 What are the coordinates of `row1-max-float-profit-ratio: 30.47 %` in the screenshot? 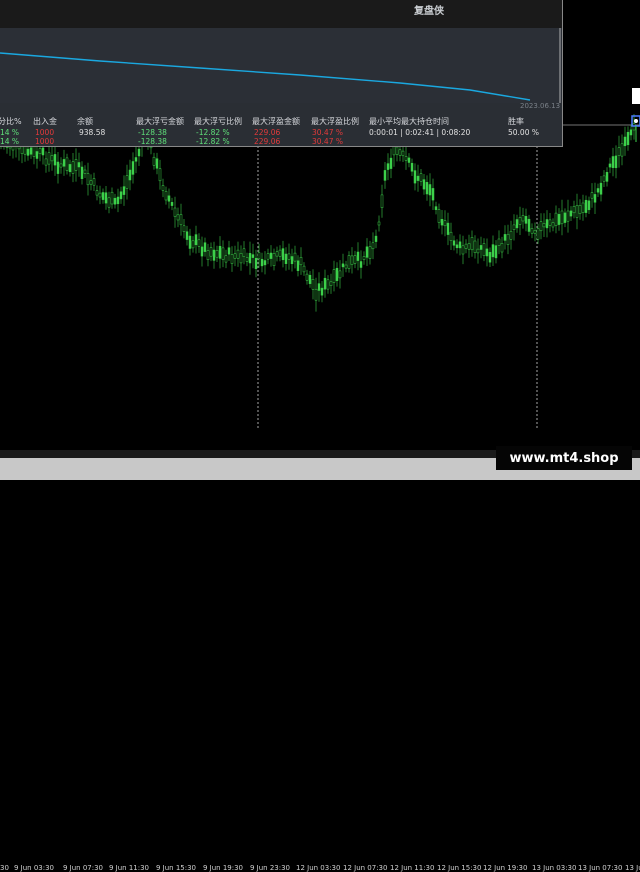 It's located at (327, 132).